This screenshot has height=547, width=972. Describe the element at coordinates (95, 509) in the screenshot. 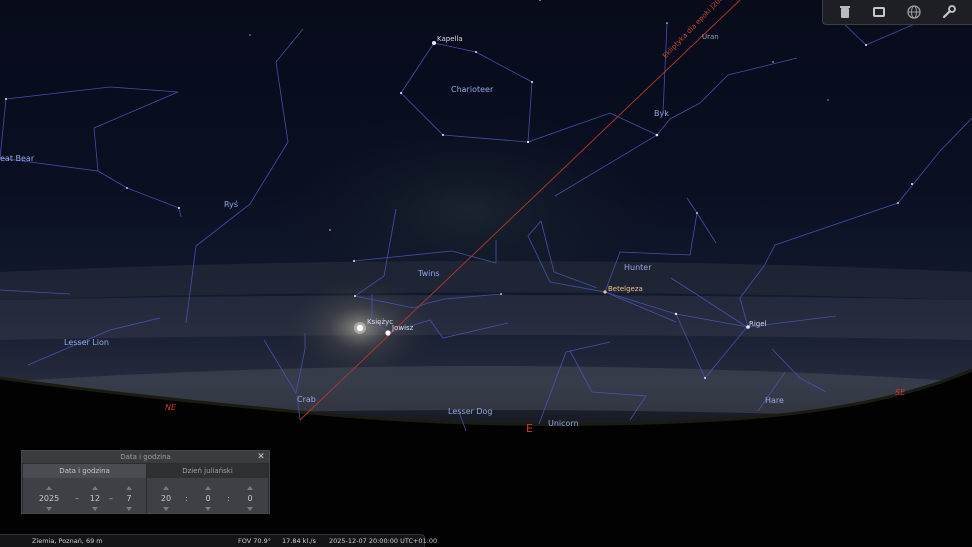

I see `month-down-arrow` at that location.